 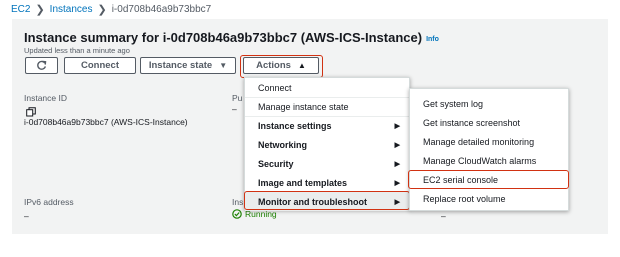 I want to click on menu-item-label: Security, so click(x=276, y=163).